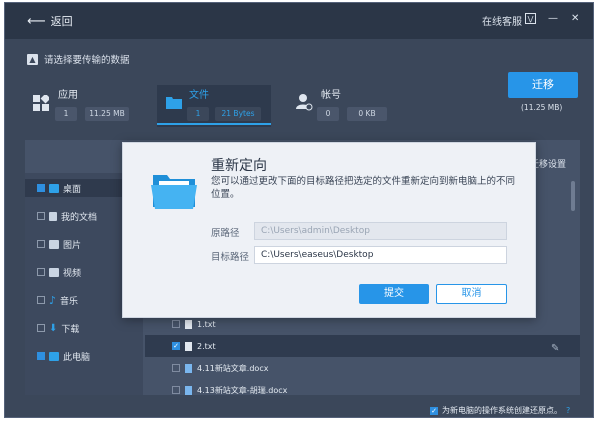  What do you see at coordinates (54, 244) in the screenshot?
I see `picture-icon` at bounding box center [54, 244].